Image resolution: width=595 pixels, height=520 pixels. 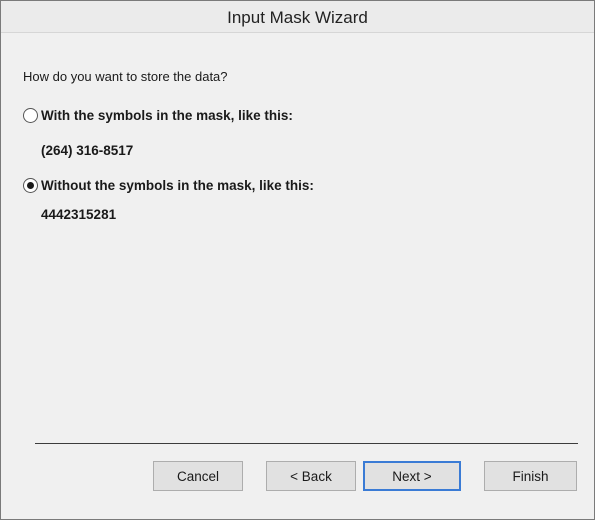 I want to click on back-button-label: < Back, so click(x=311, y=476).